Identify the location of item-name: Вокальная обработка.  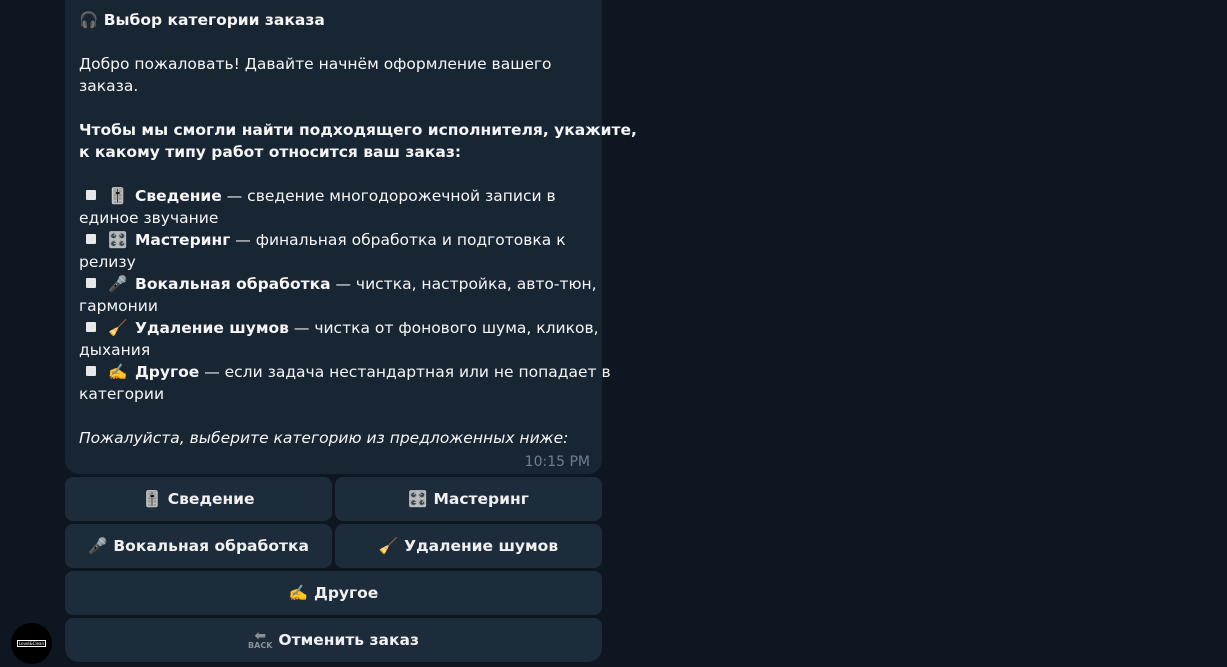
(233, 284).